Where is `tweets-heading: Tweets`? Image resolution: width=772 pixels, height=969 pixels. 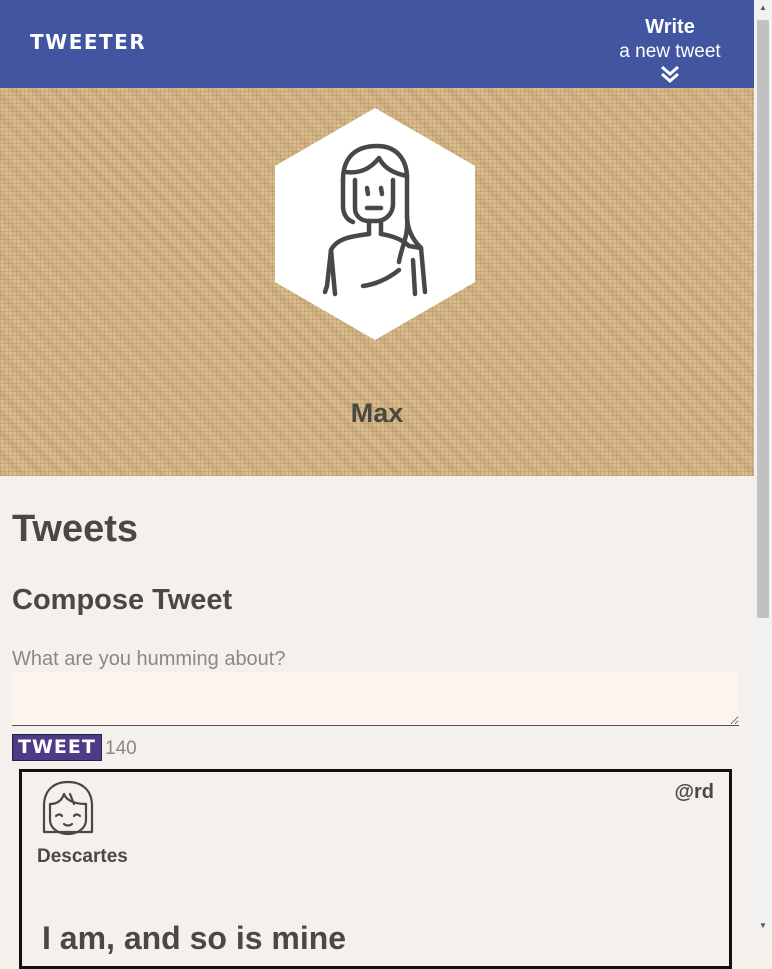
tweets-heading: Tweets is located at coordinates (75, 529).